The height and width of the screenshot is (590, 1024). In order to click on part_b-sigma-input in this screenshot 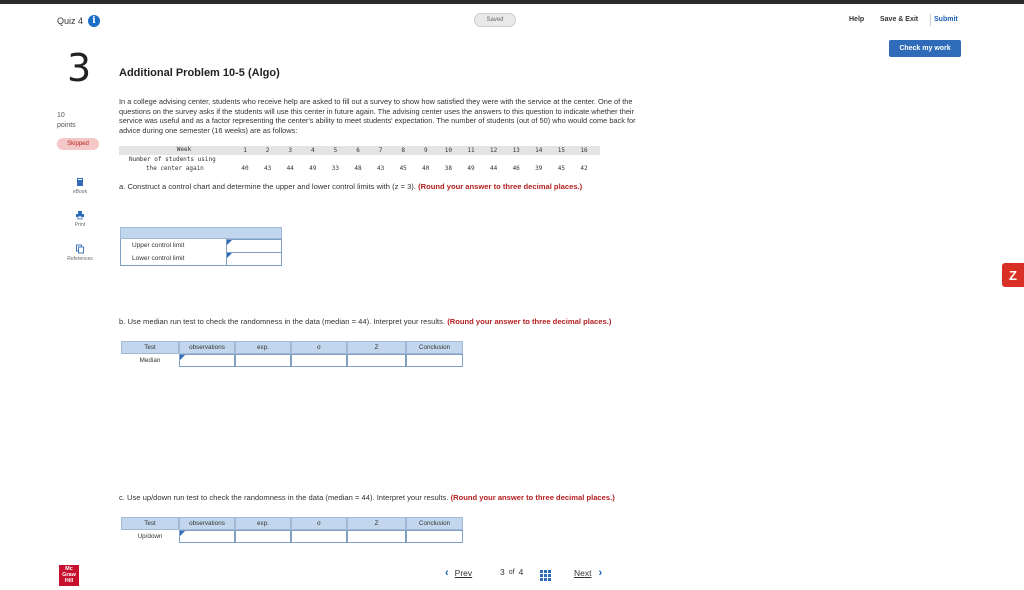, I will do `click(319, 360)`.